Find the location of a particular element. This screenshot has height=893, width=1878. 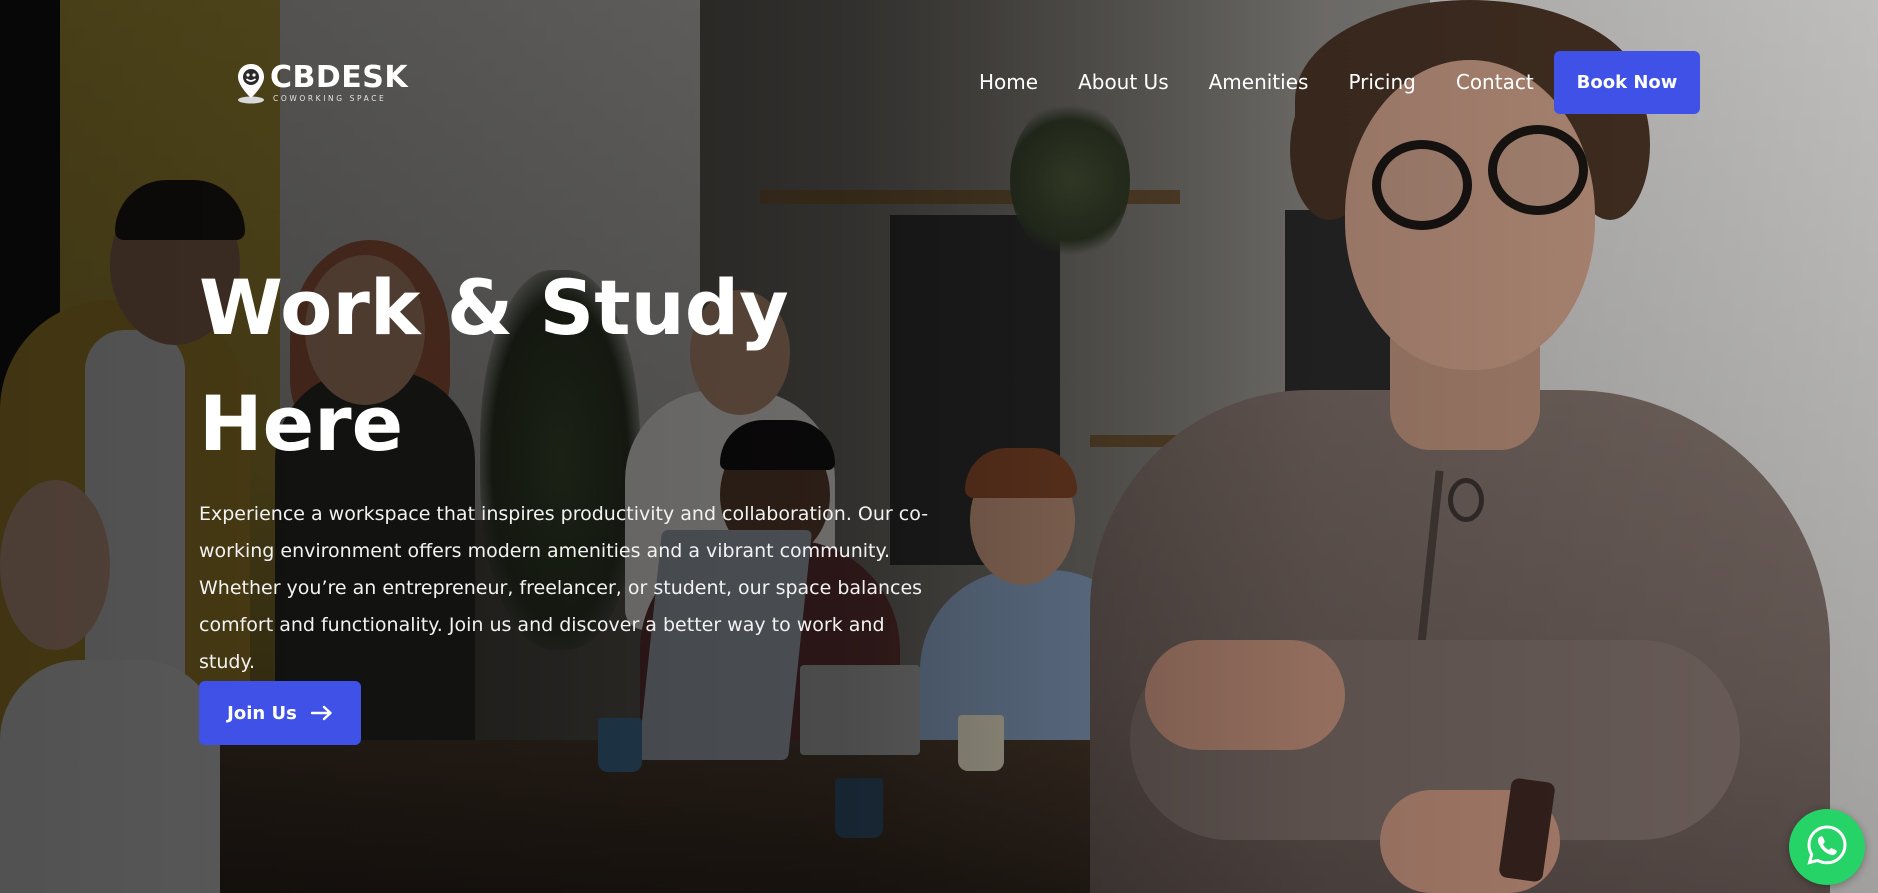

nav-item-about-us: About Us is located at coordinates (1123, 82).